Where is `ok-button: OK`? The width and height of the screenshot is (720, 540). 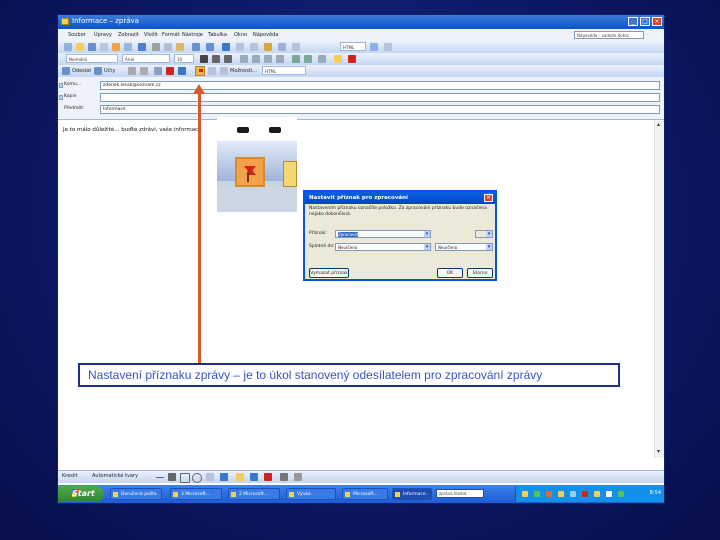
ok-button: OK is located at coordinates (450, 273).